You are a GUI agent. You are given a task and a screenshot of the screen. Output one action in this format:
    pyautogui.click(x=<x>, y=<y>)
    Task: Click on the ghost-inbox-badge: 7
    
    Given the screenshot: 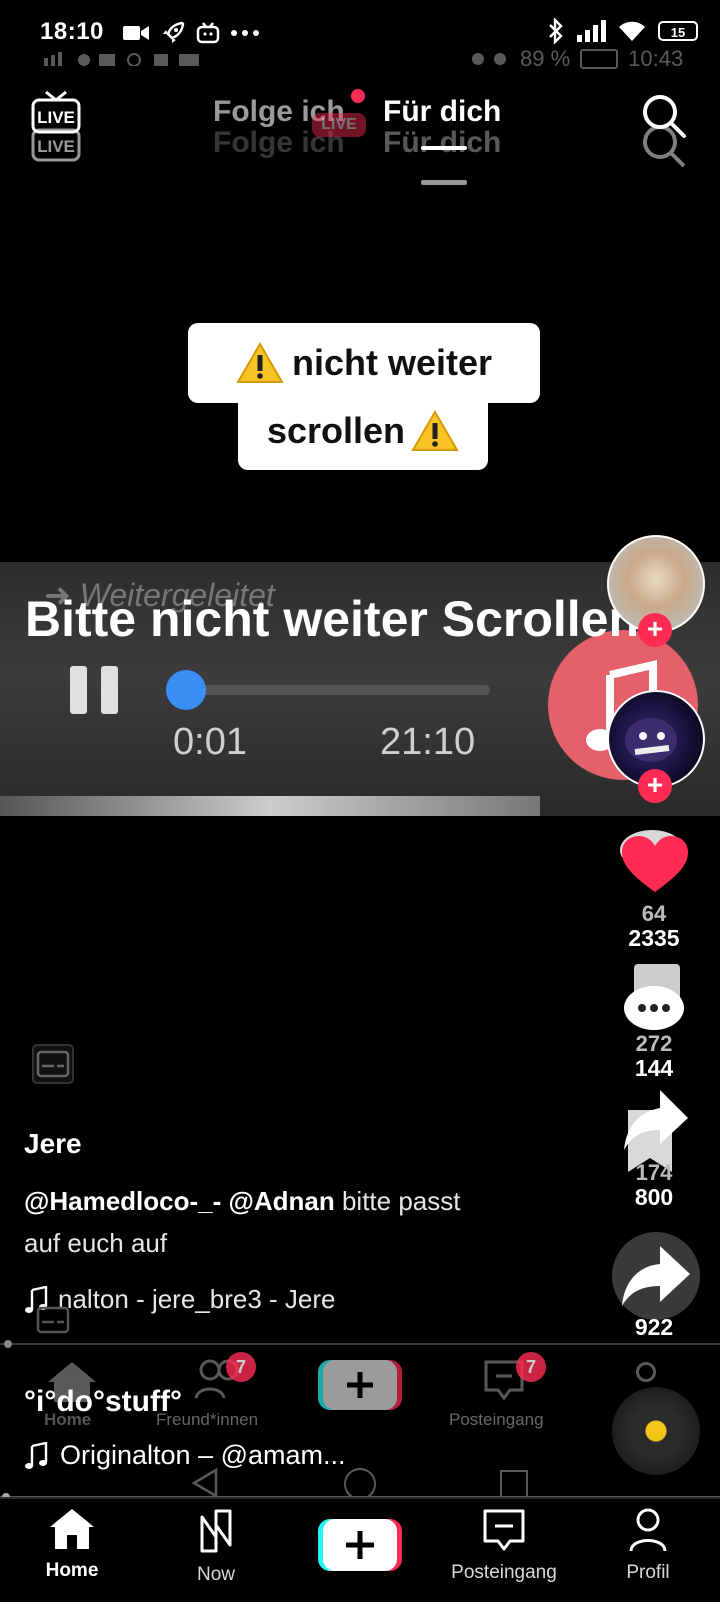 What is the action you would take?
    pyautogui.click(x=531, y=1367)
    